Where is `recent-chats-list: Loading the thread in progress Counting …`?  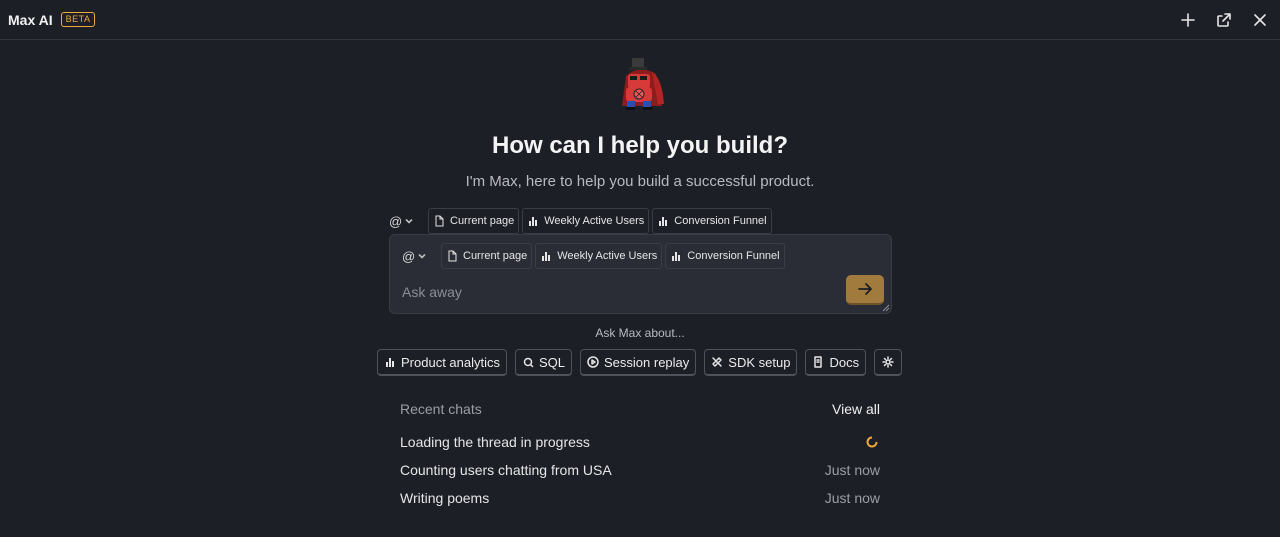 recent-chats-list: Loading the thread in progress Counting … is located at coordinates (640, 470).